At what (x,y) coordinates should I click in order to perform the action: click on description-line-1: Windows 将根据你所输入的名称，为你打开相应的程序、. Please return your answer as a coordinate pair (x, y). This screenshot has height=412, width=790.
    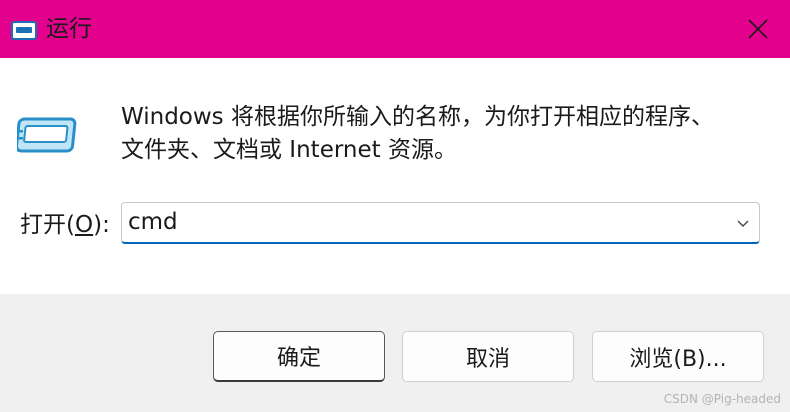
    Looking at the image, I should click on (417, 117).